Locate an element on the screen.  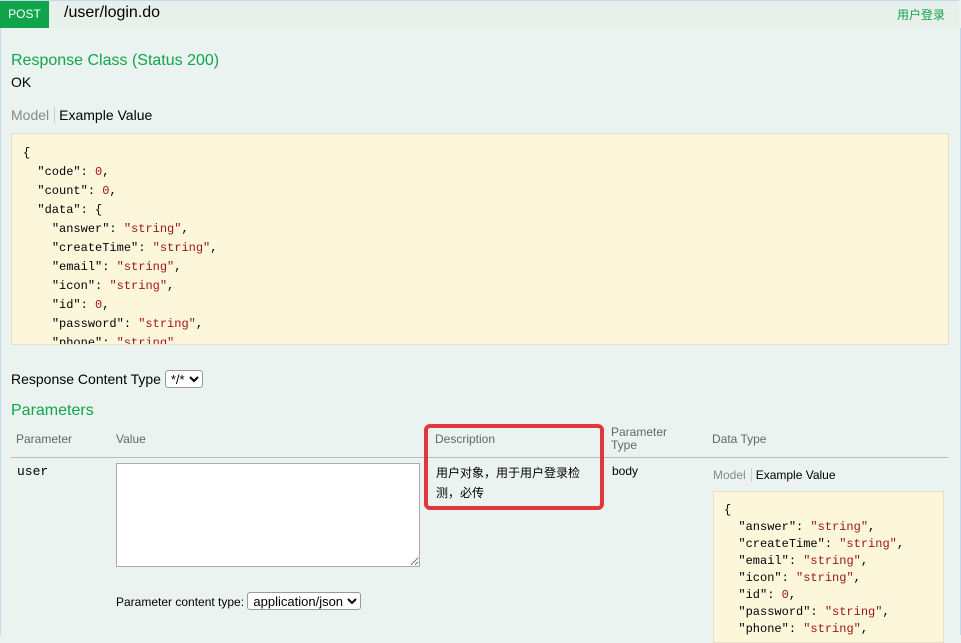
header-data-type: Data Type is located at coordinates (739, 439).